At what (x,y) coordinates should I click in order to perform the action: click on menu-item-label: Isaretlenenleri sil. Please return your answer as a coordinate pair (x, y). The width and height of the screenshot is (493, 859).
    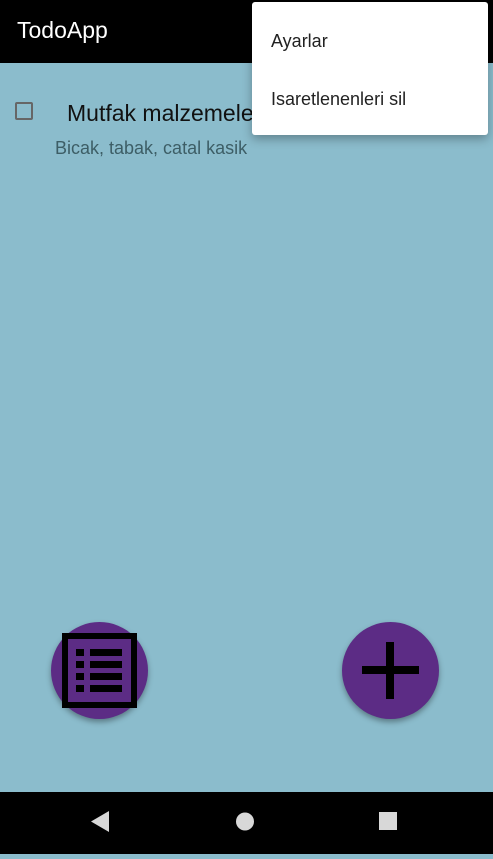
    Looking at the image, I should click on (339, 99).